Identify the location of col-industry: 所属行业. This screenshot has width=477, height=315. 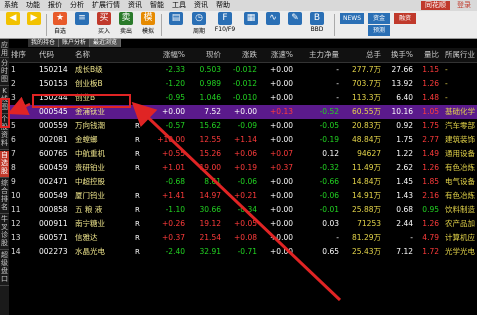
(460, 55).